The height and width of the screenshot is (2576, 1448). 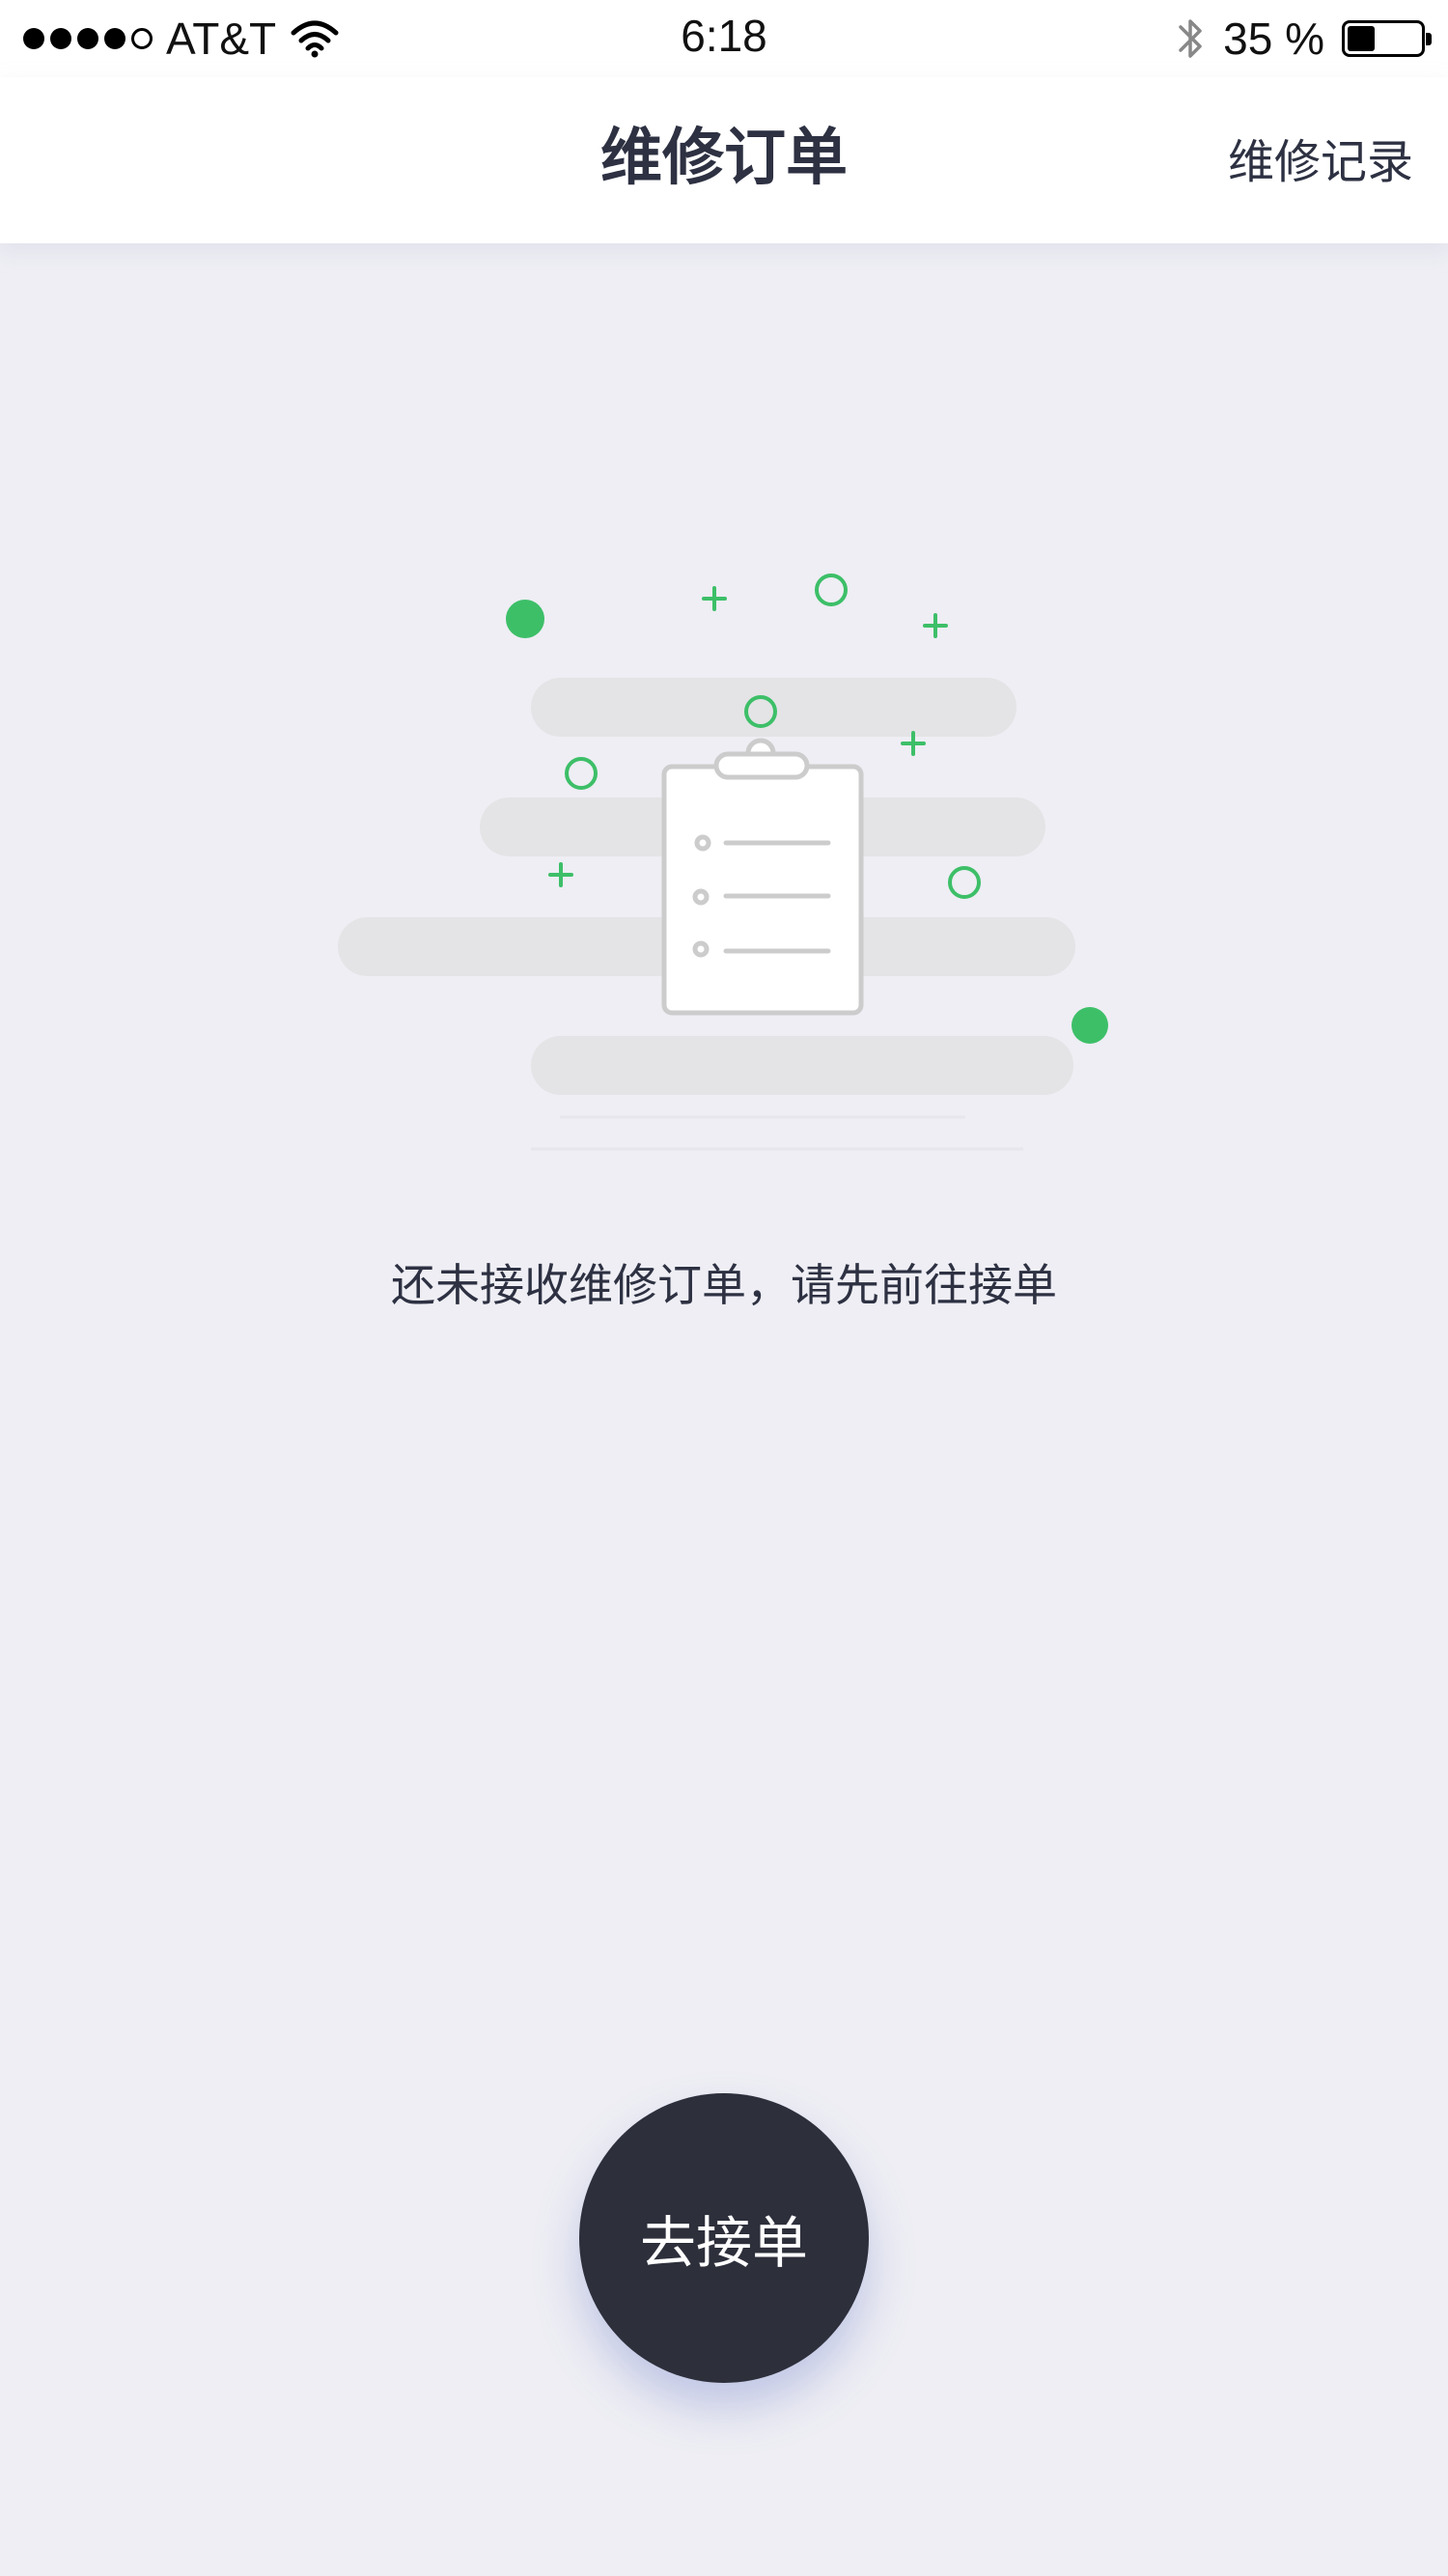 I want to click on navigation-bar: 维修订单 维修记录, so click(x=724, y=160).